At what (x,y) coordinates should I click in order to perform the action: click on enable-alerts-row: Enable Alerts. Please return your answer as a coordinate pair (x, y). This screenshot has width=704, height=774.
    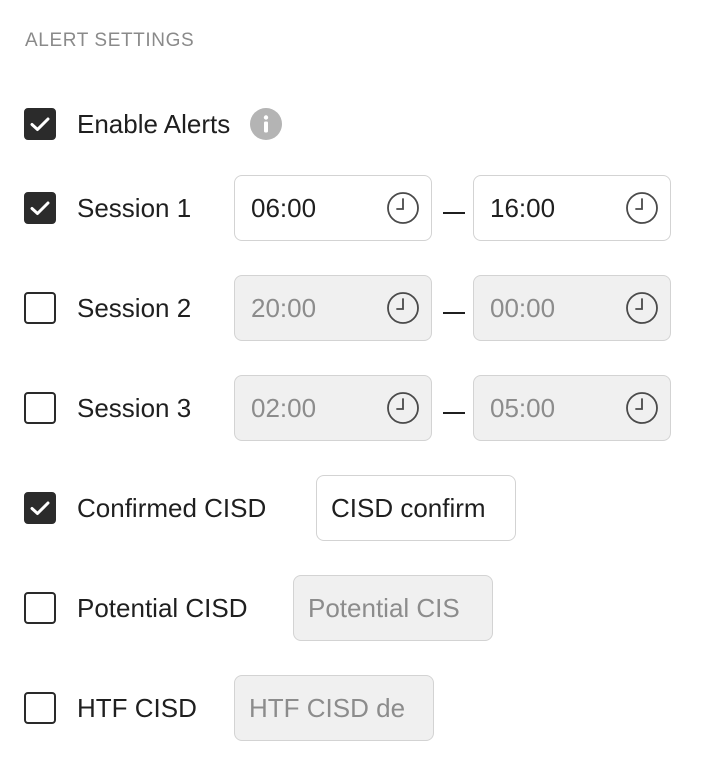
    Looking at the image, I should click on (153, 124).